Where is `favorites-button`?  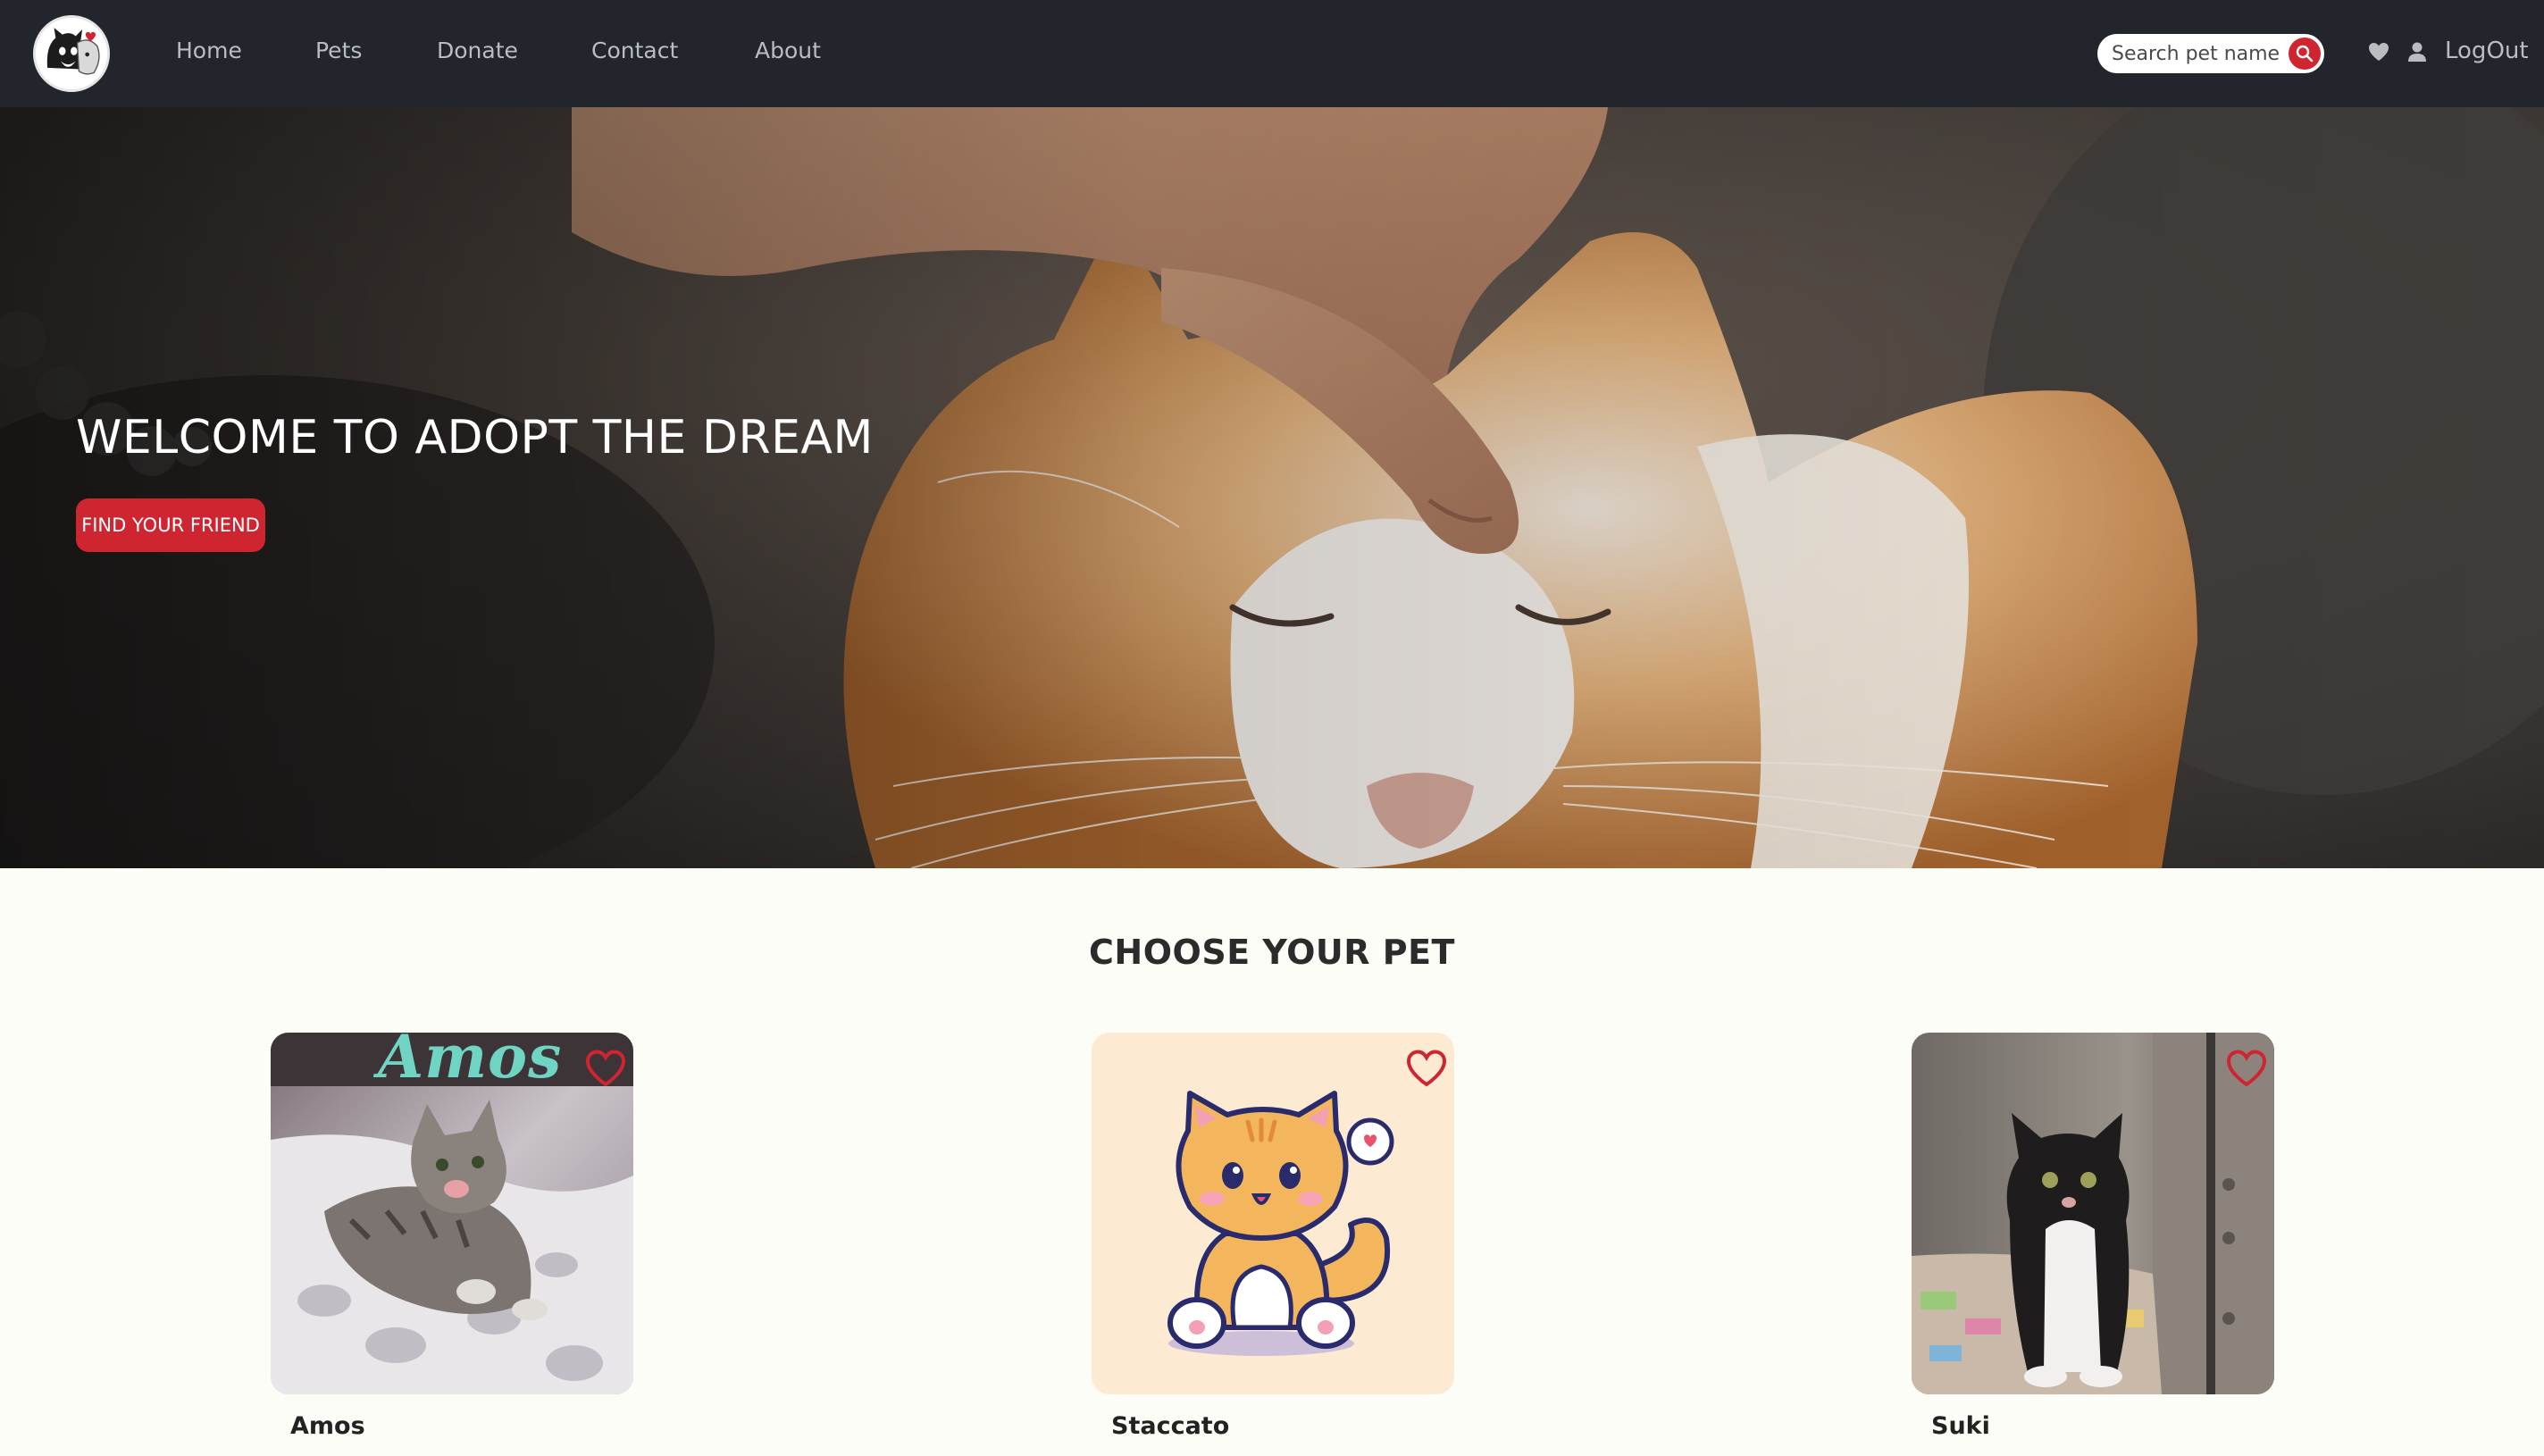
favorites-button is located at coordinates (2378, 51).